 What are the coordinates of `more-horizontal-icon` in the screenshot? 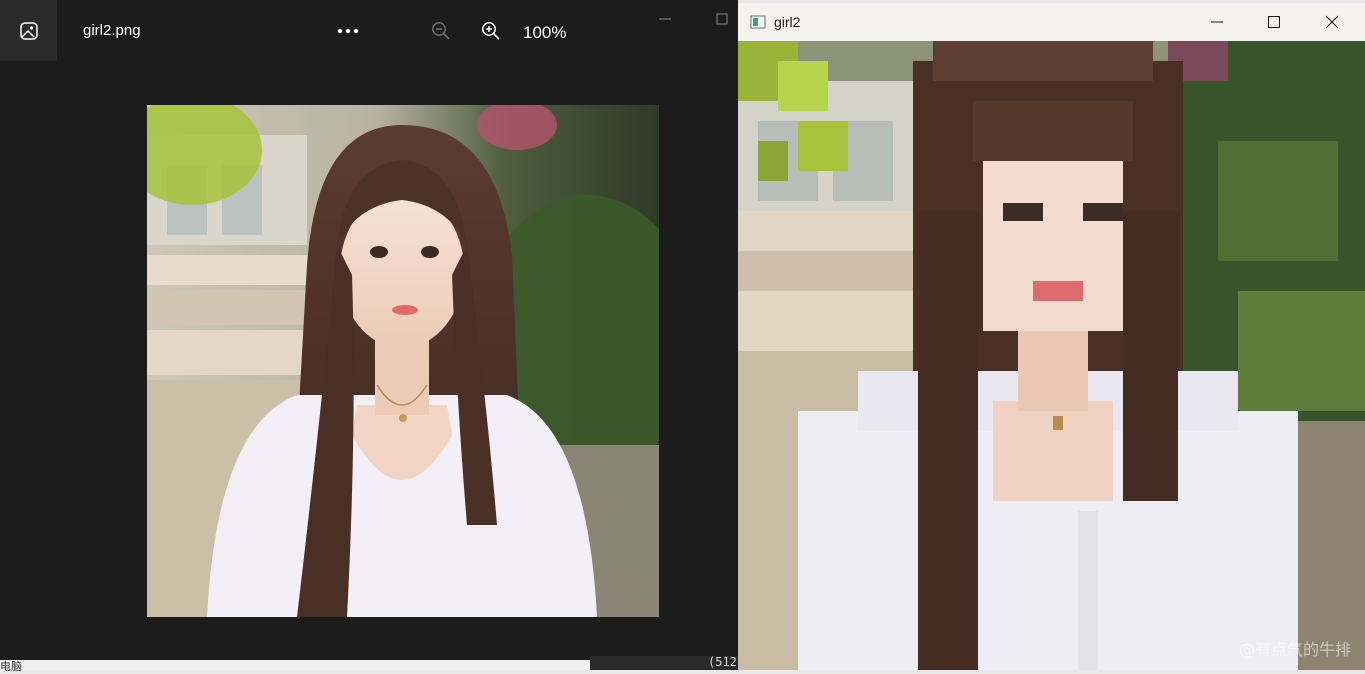 It's located at (348, 31).